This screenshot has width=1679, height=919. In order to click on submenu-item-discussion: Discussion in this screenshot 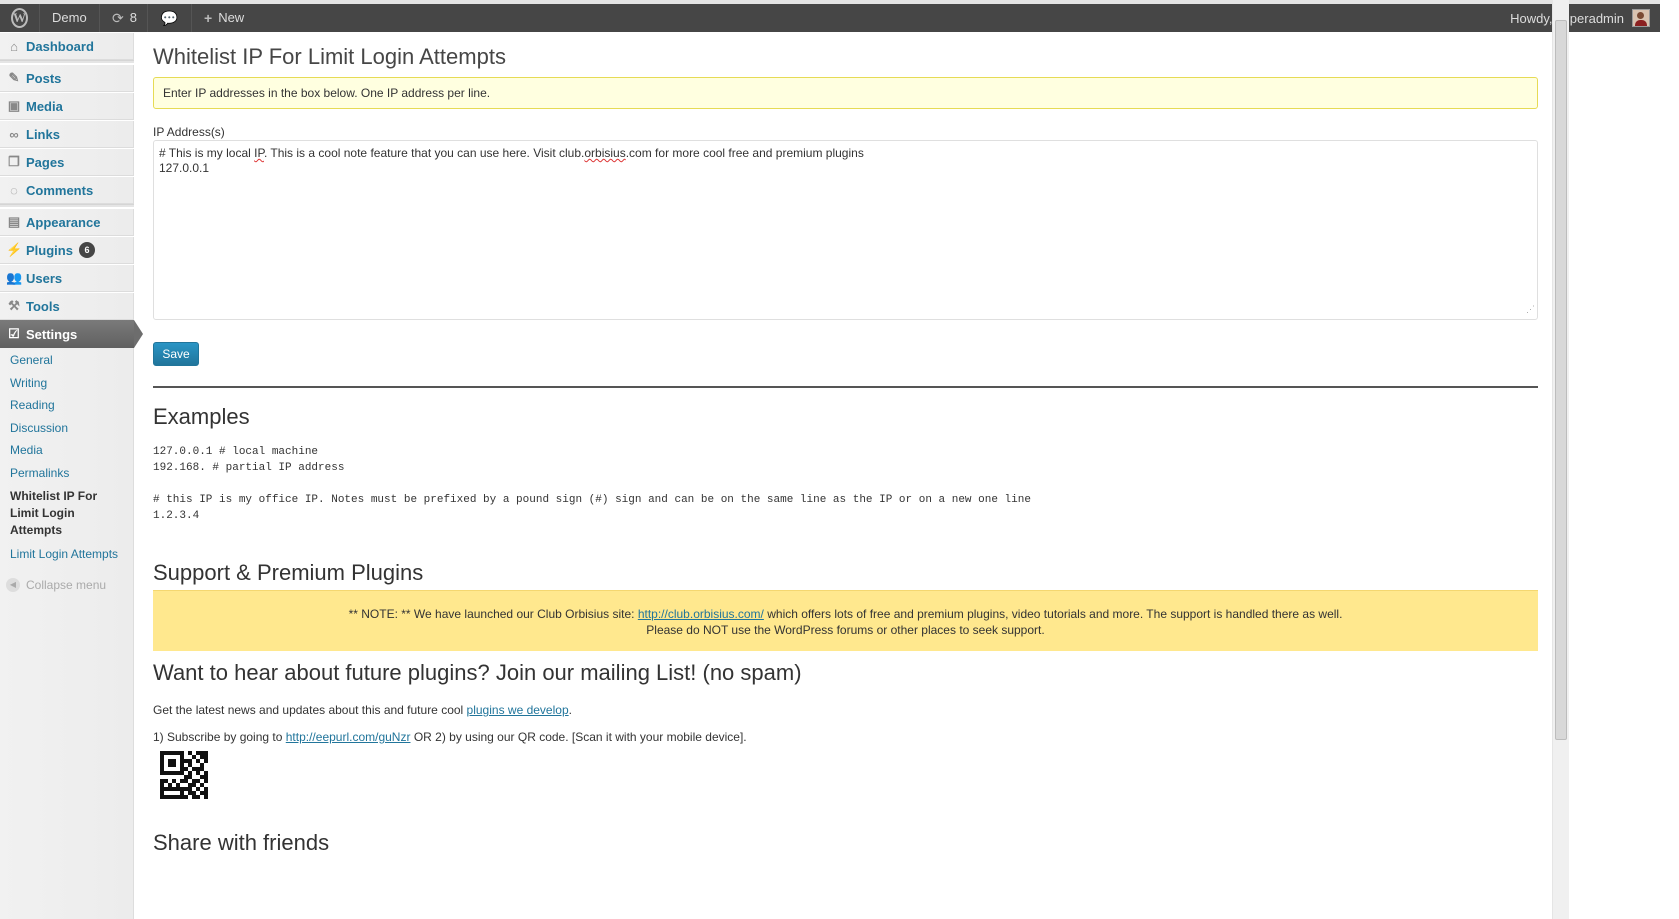, I will do `click(67, 428)`.